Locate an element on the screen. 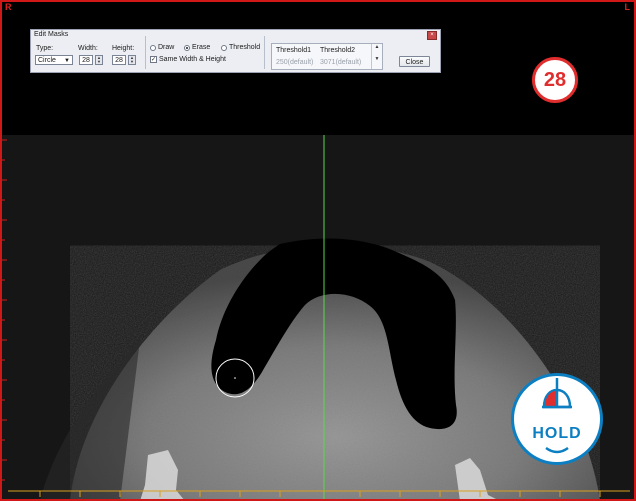  height-label: Height: is located at coordinates (123, 48).